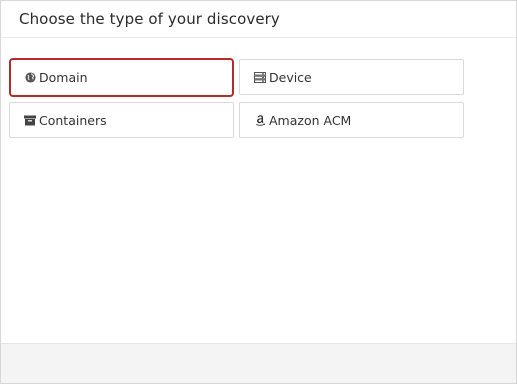 This screenshot has height=384, width=517. Describe the element at coordinates (149, 19) in the screenshot. I see `dialog-title: Choose the type of your discovery` at that location.